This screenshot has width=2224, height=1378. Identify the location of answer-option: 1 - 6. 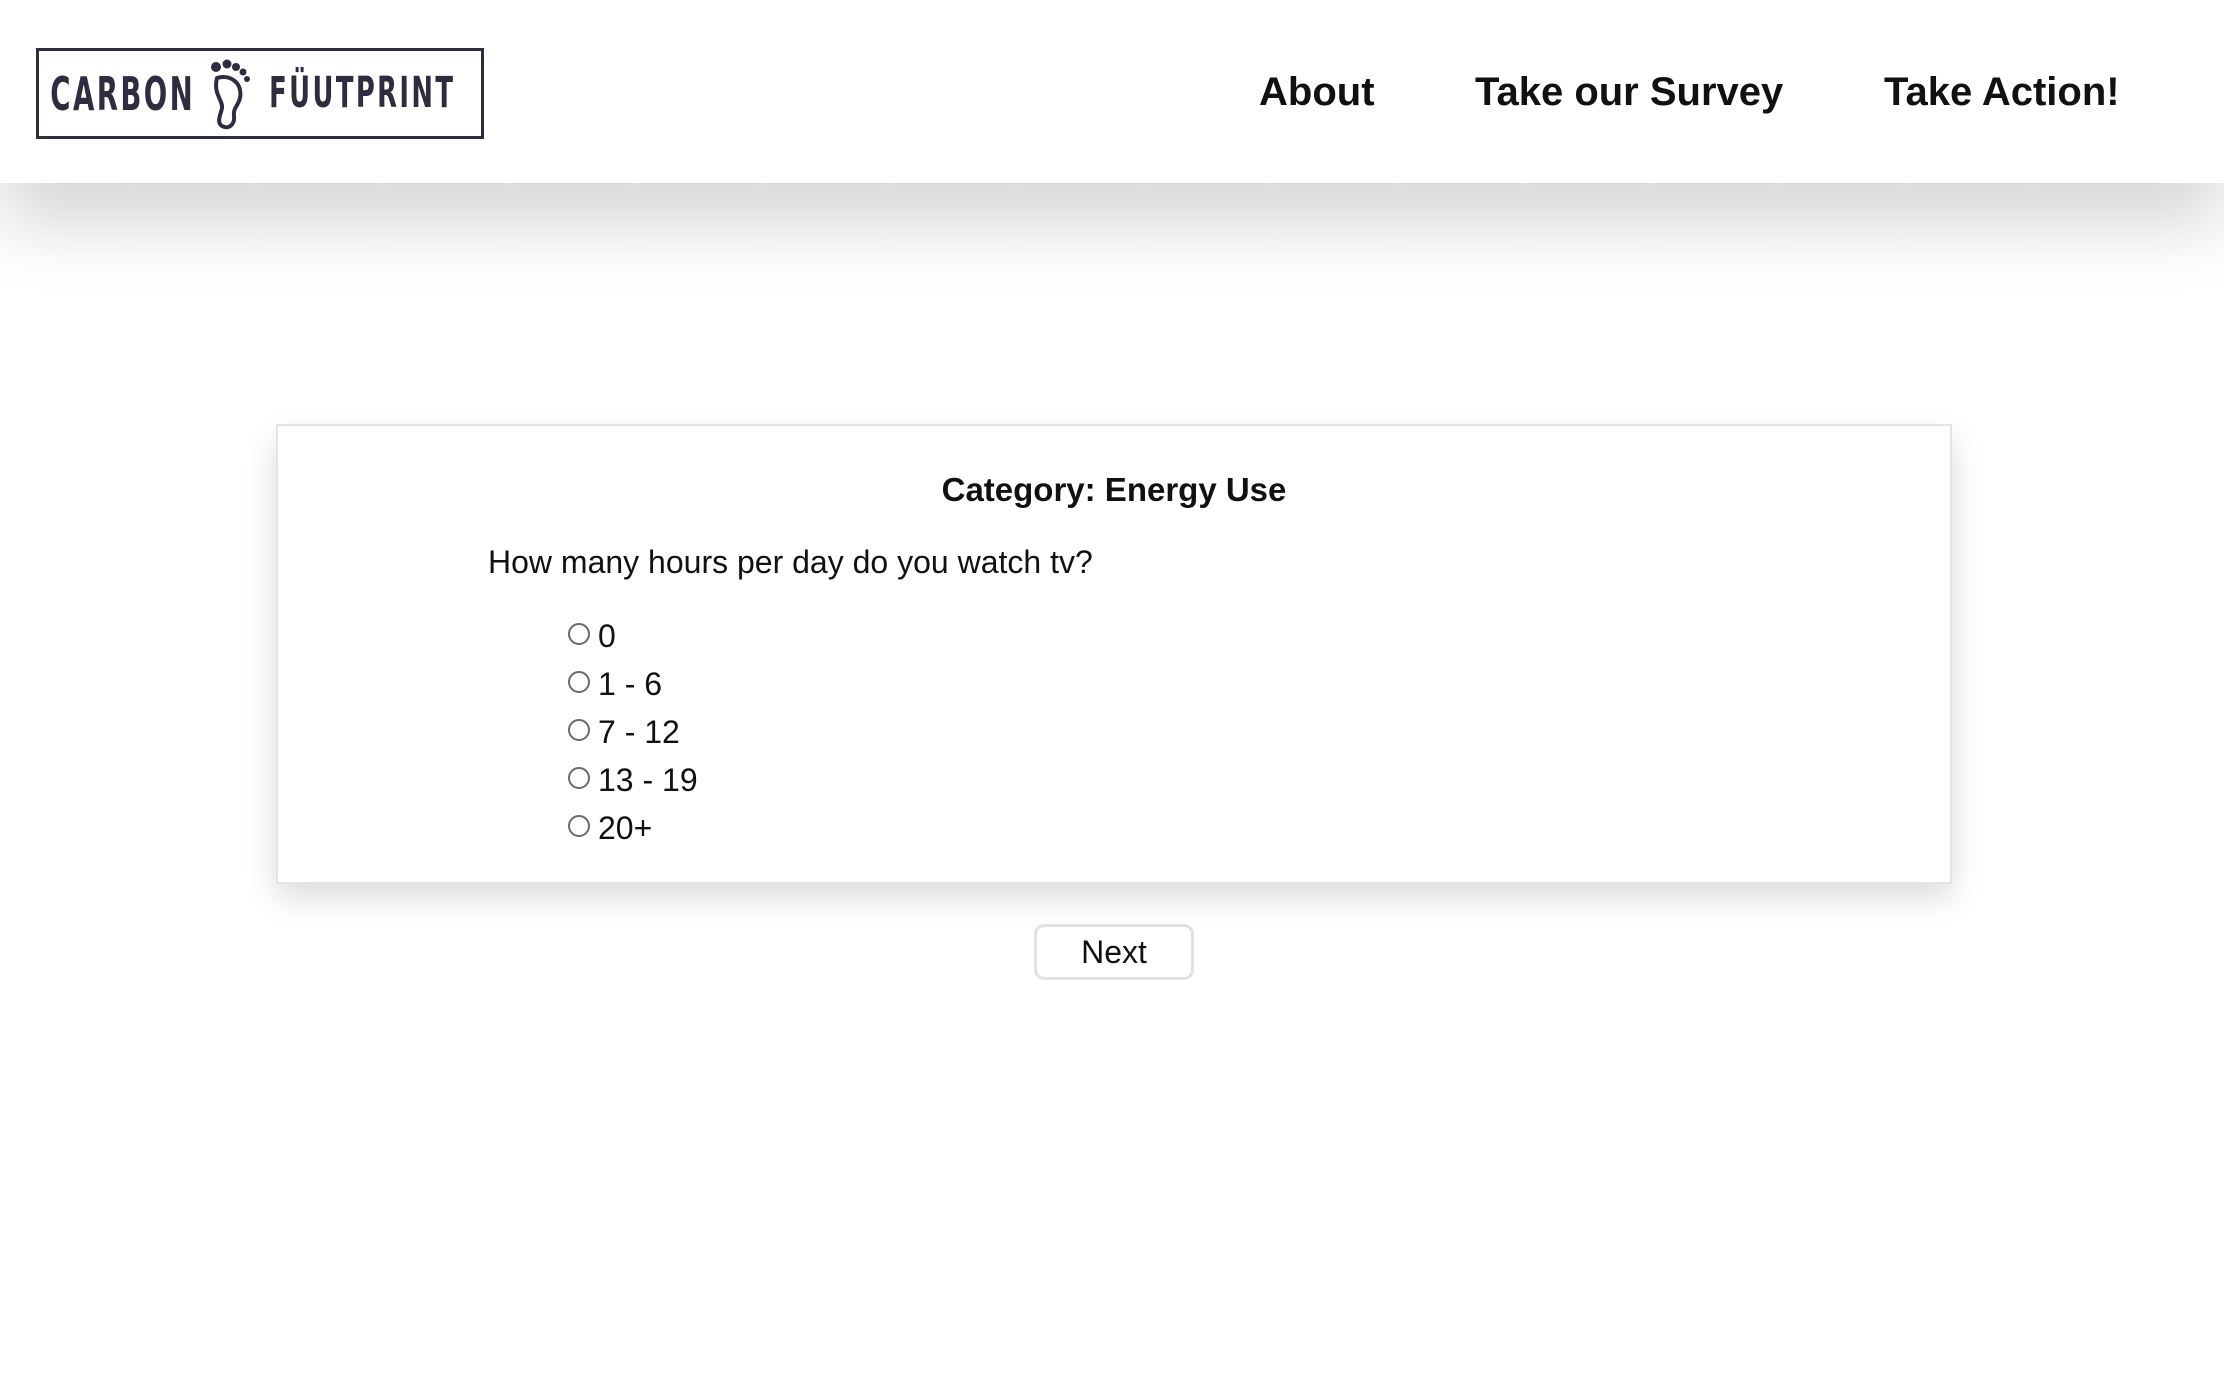
(633, 684).